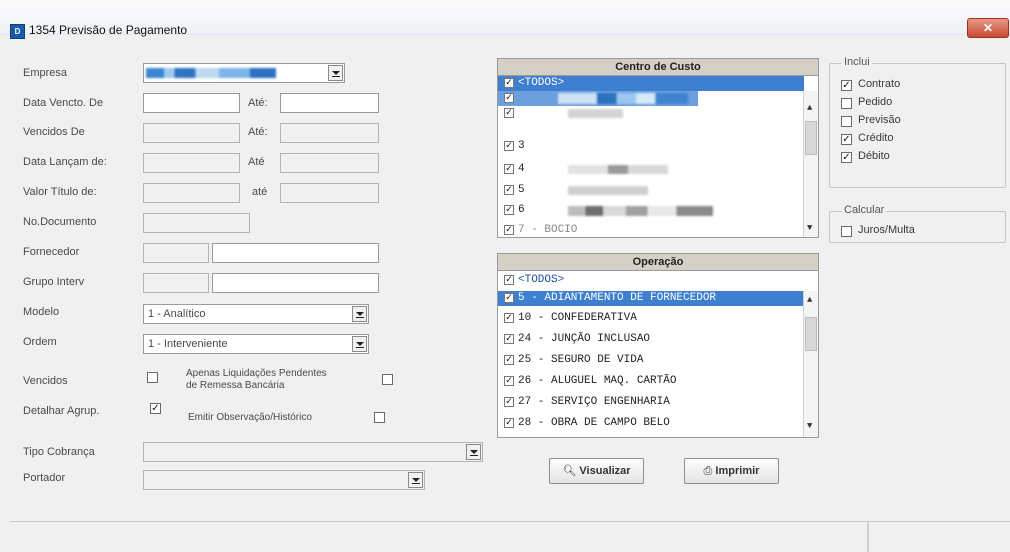  What do you see at coordinates (54, 132) in the screenshot?
I see `vencidos-de-label: Vencidos De` at bounding box center [54, 132].